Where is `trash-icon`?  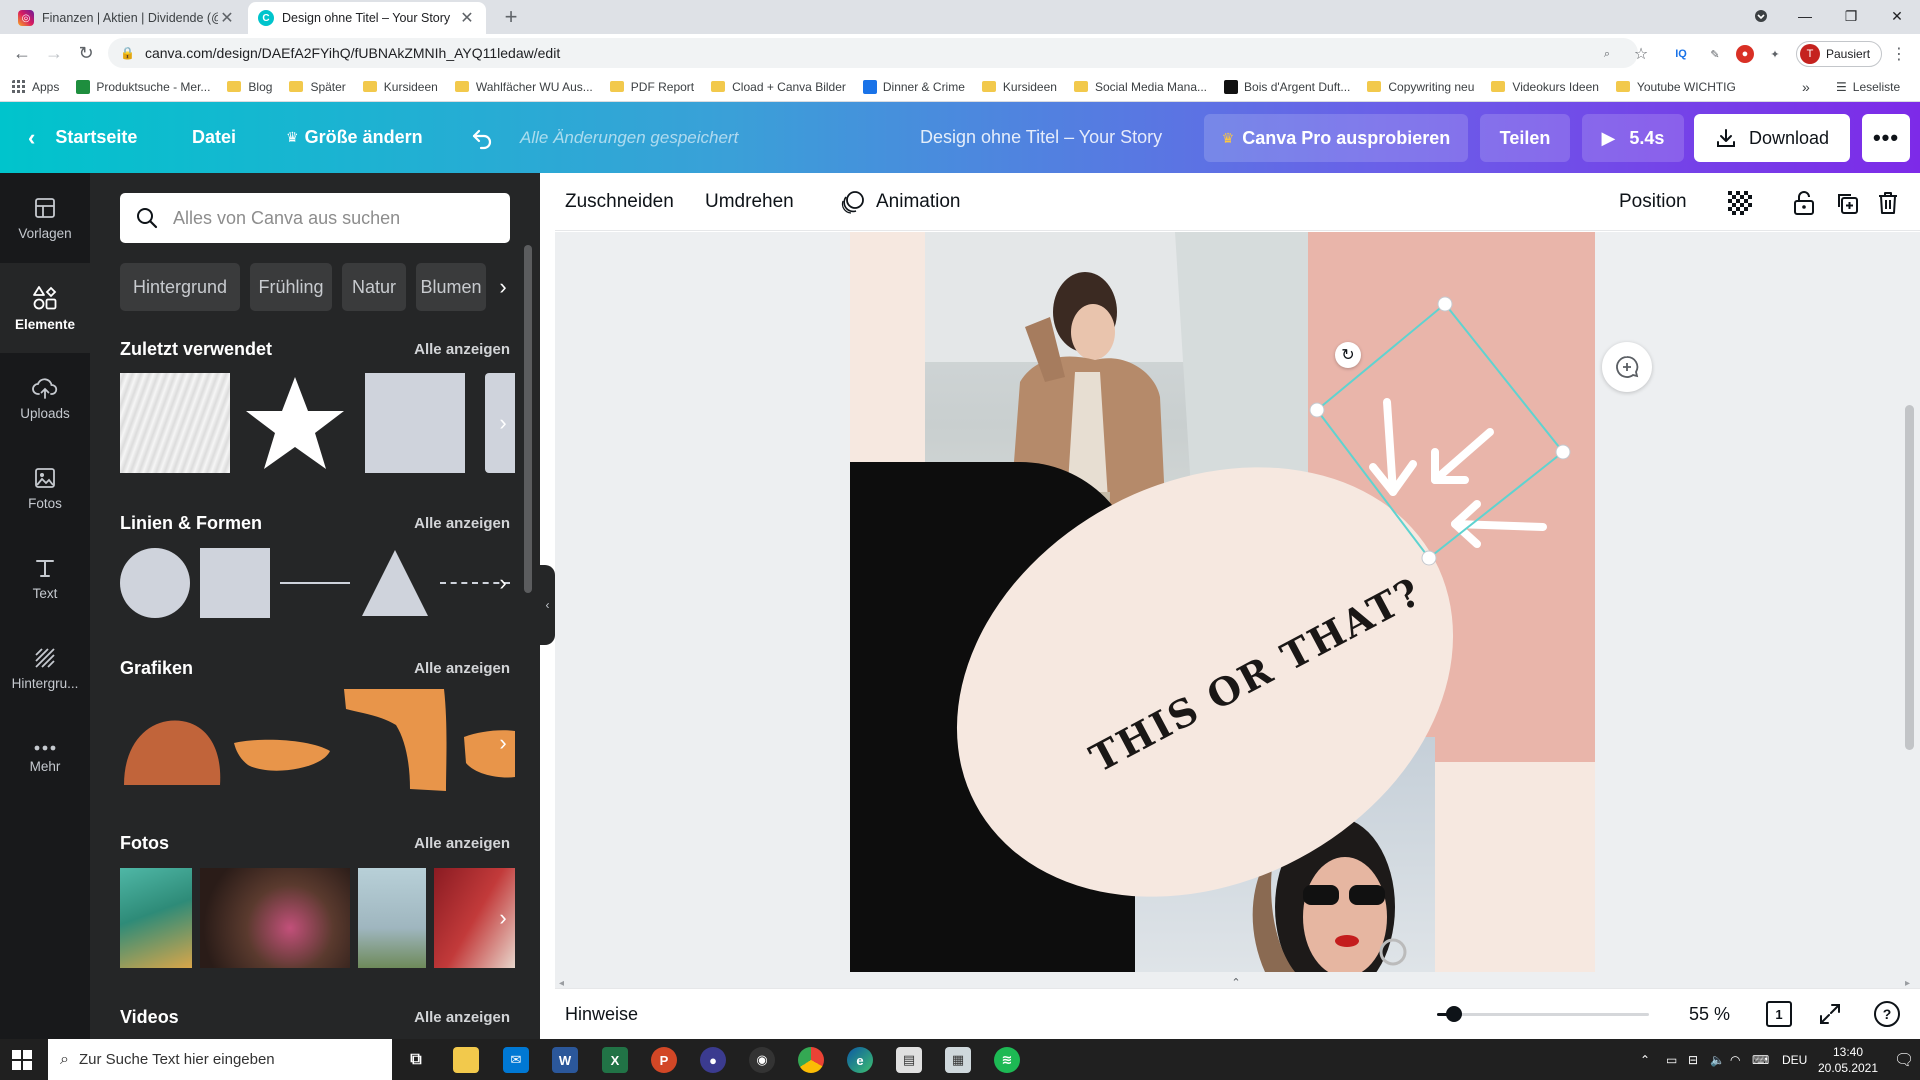
trash-icon is located at coordinates (1888, 203).